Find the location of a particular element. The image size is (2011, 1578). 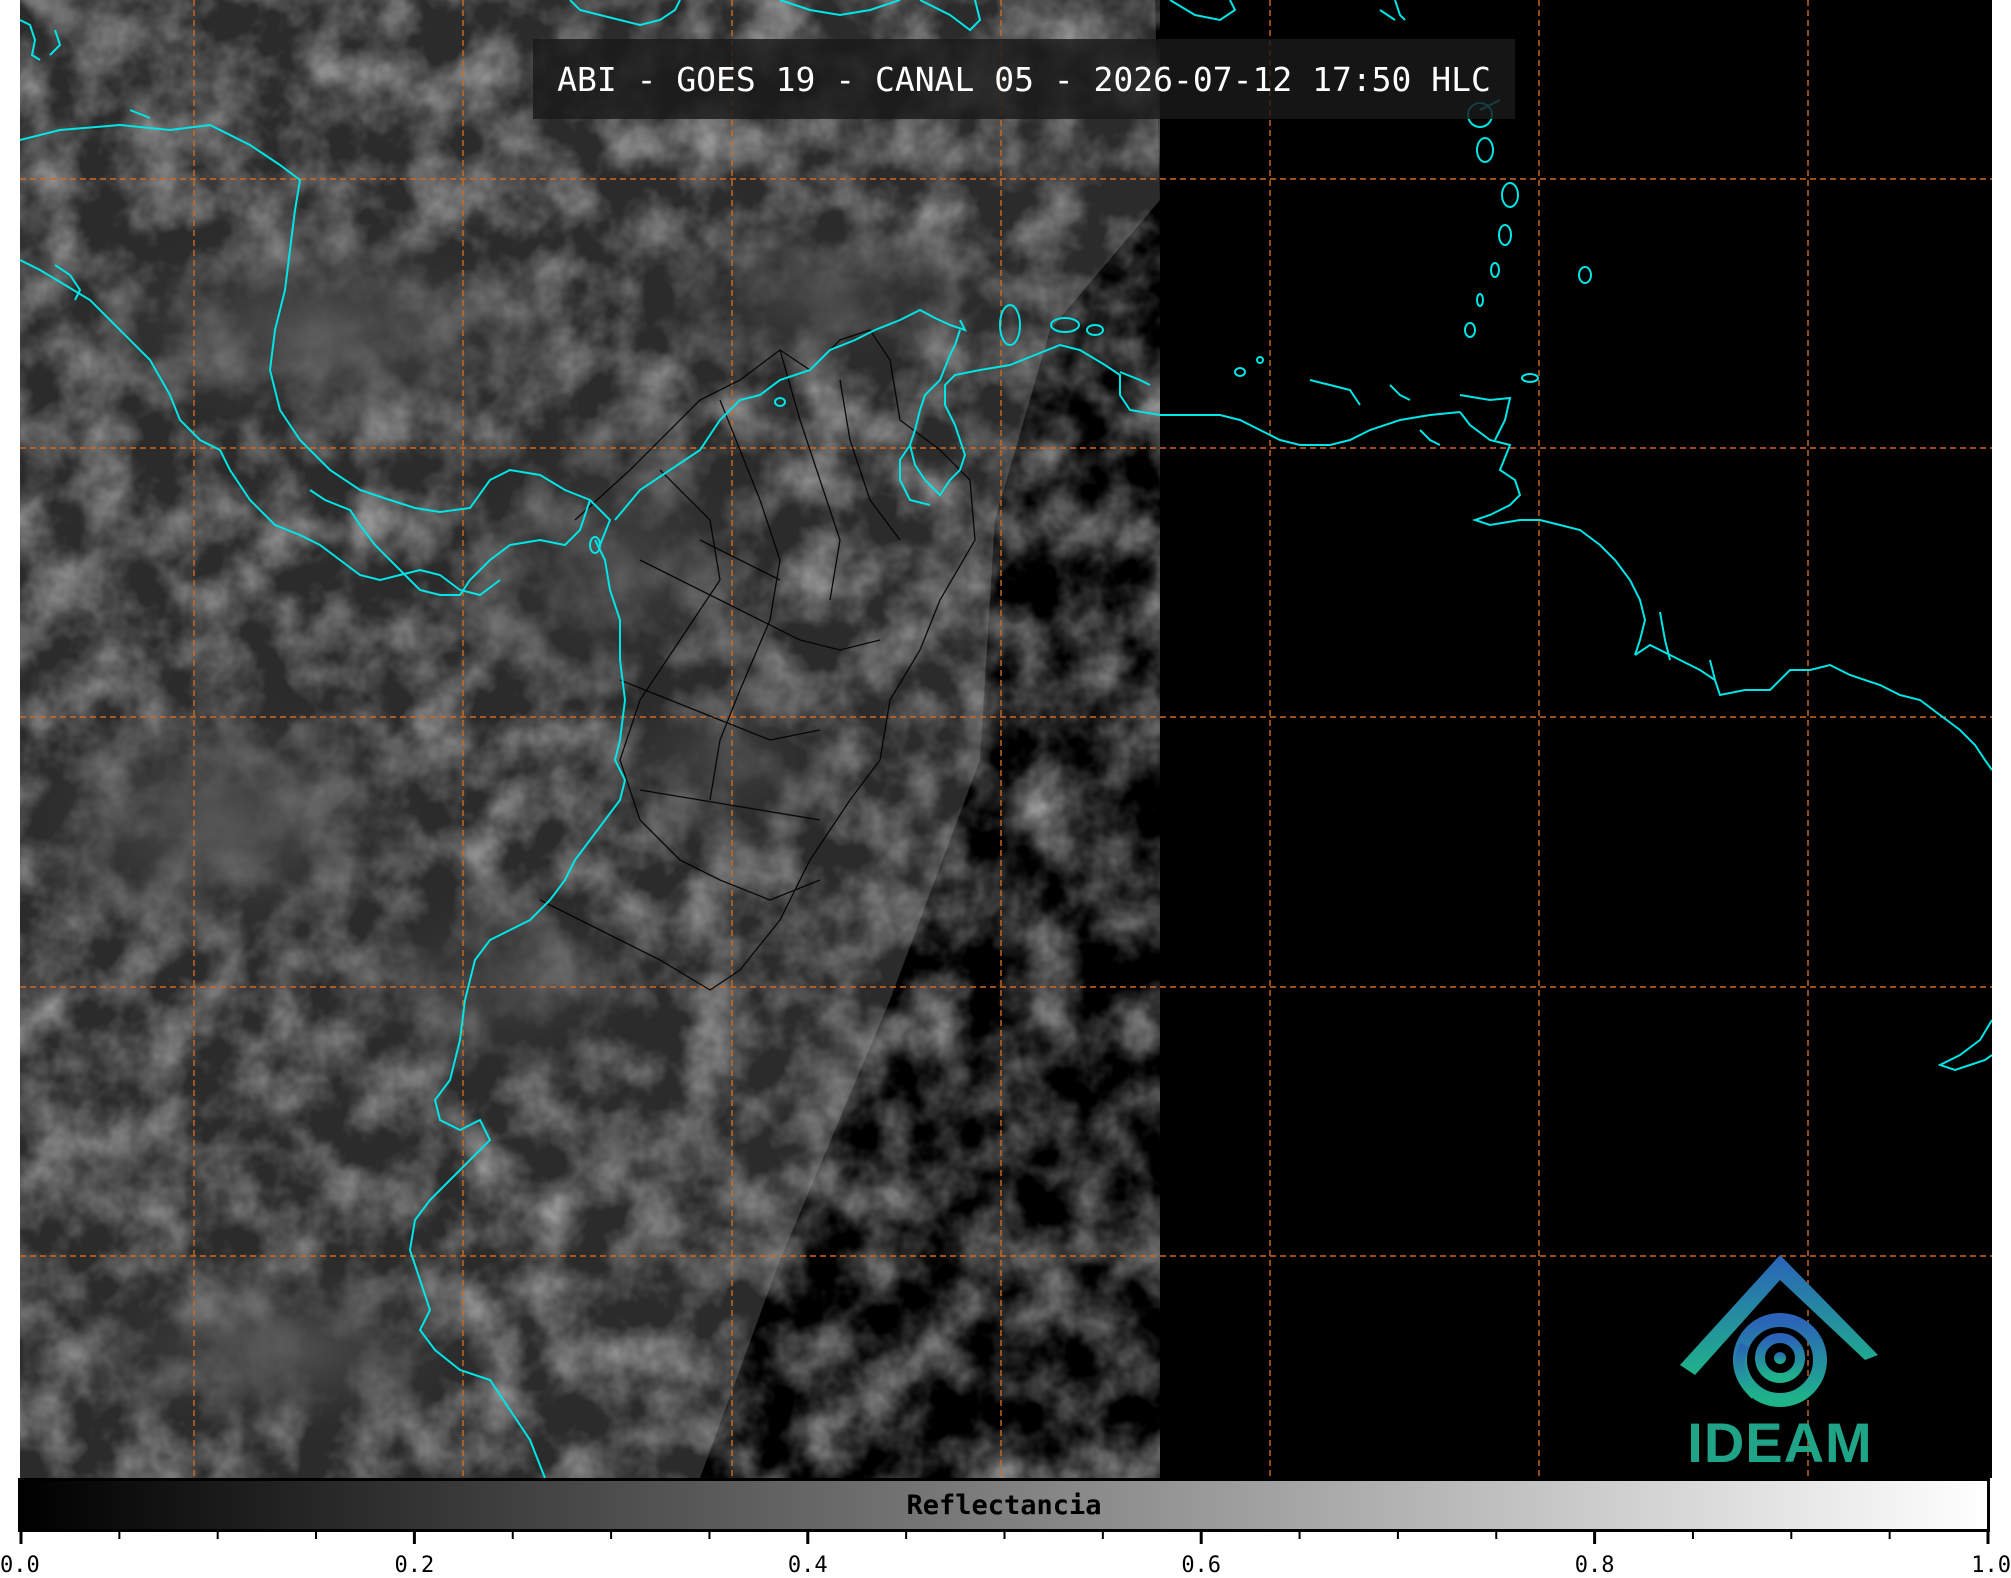

colorbar-tick-label: 1.0 is located at coordinates (1991, 1565).